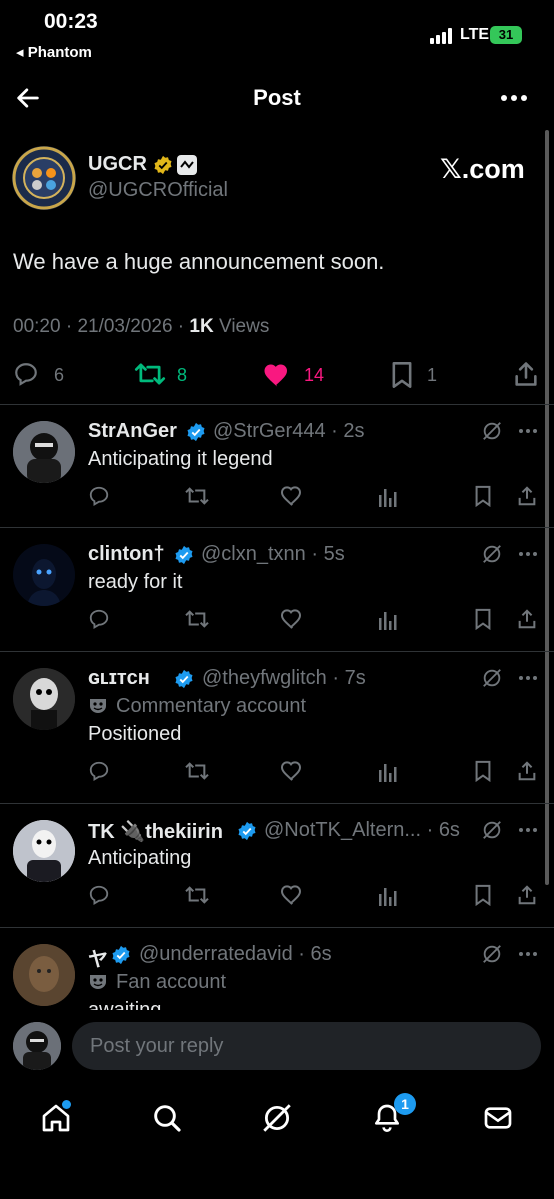  Describe the element at coordinates (277, 1118) in the screenshot. I see `grok-tab-icon` at that location.